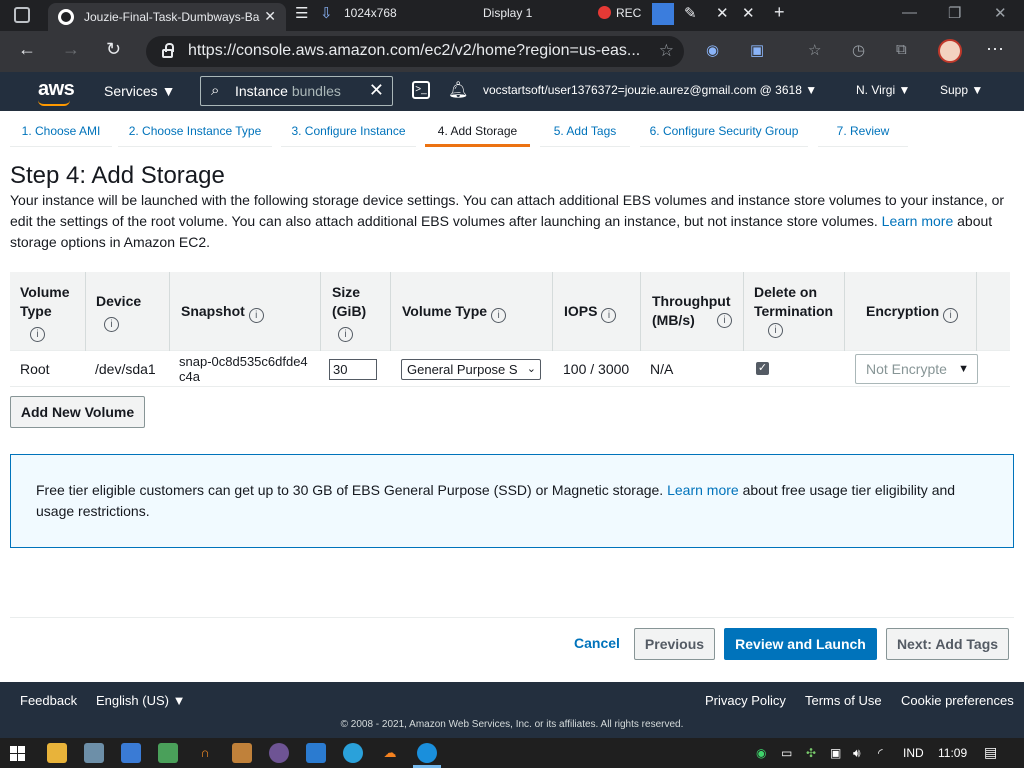  Describe the element at coordinates (140, 700) in the screenshot. I see `language-select: English (US) ▼` at that location.